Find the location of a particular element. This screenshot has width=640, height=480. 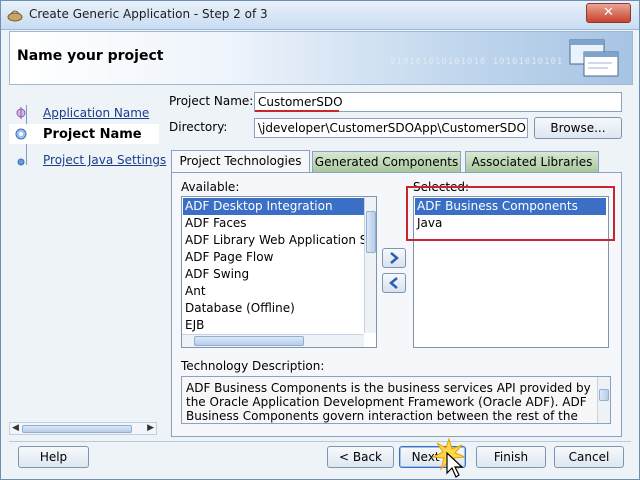

back-button: < Back is located at coordinates (360, 457).